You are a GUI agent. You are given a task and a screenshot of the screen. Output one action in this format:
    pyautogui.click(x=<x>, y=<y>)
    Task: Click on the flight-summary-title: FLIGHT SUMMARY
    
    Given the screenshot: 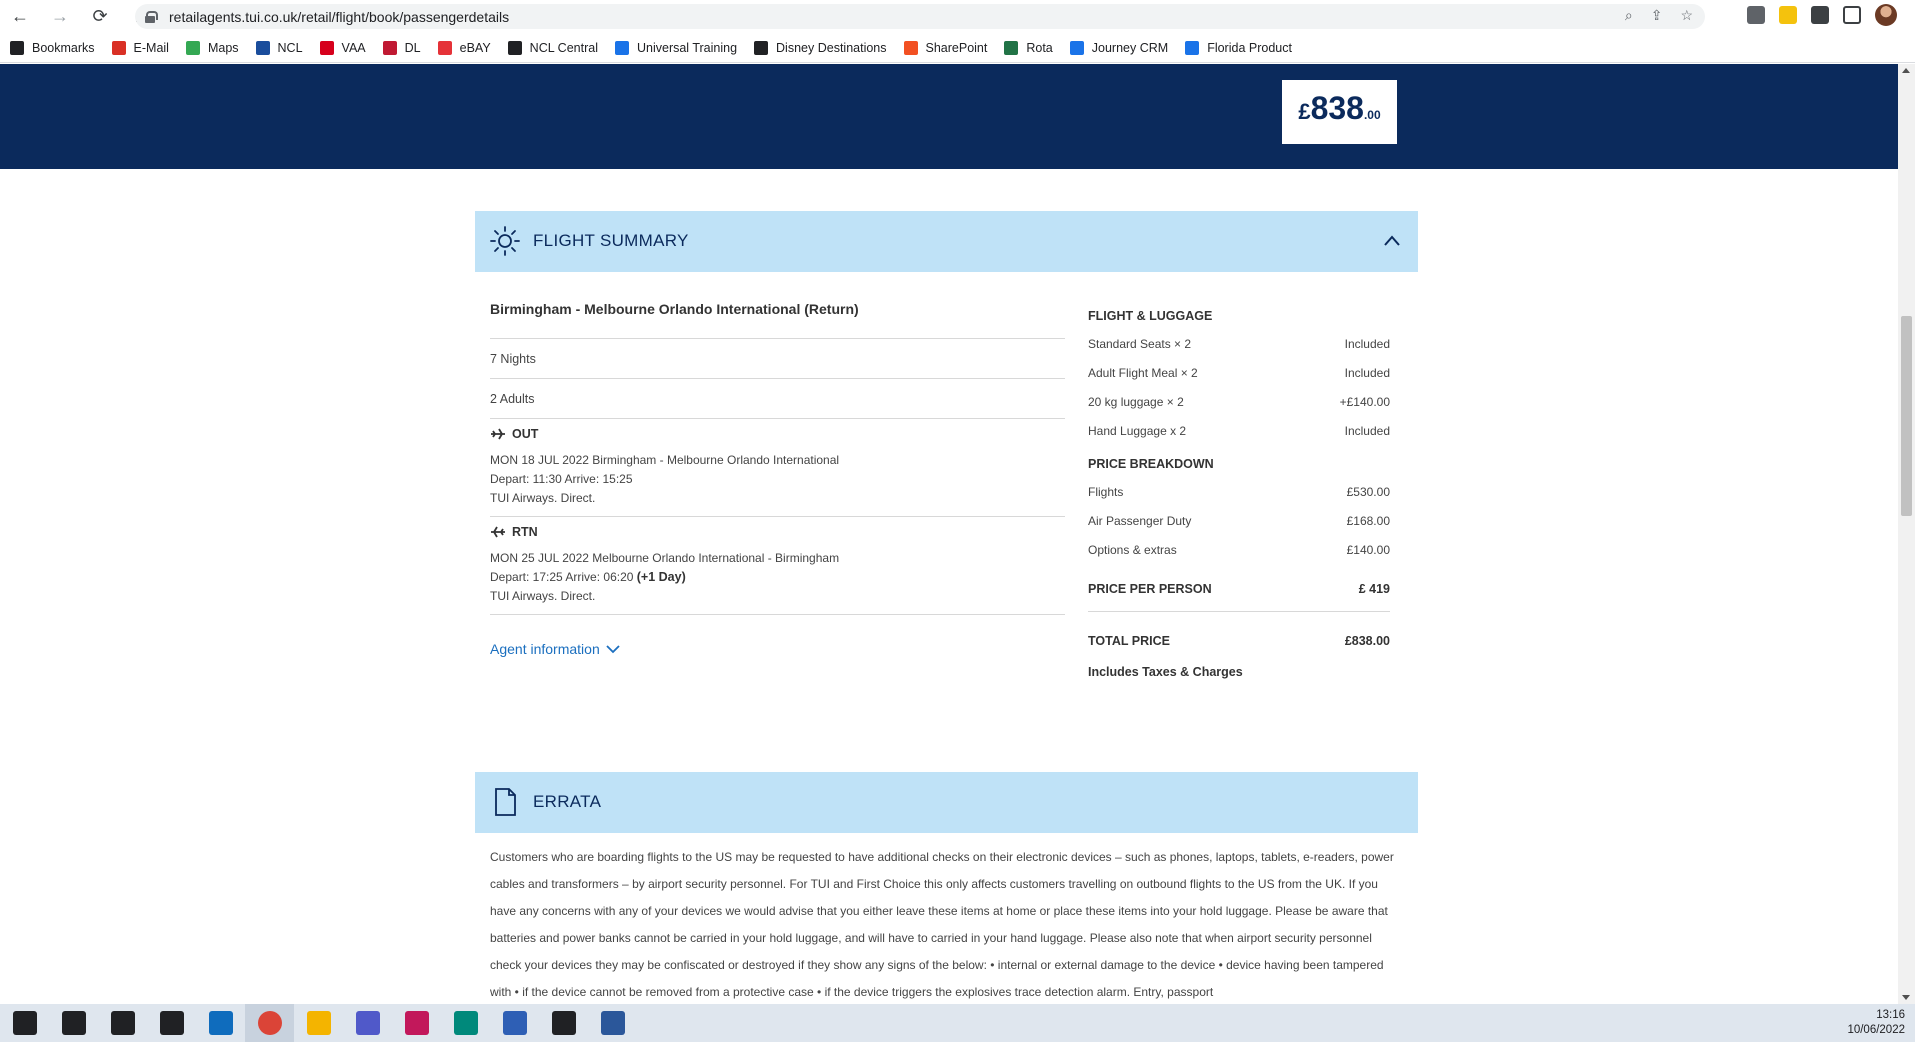 What is the action you would take?
    pyautogui.click(x=611, y=240)
    